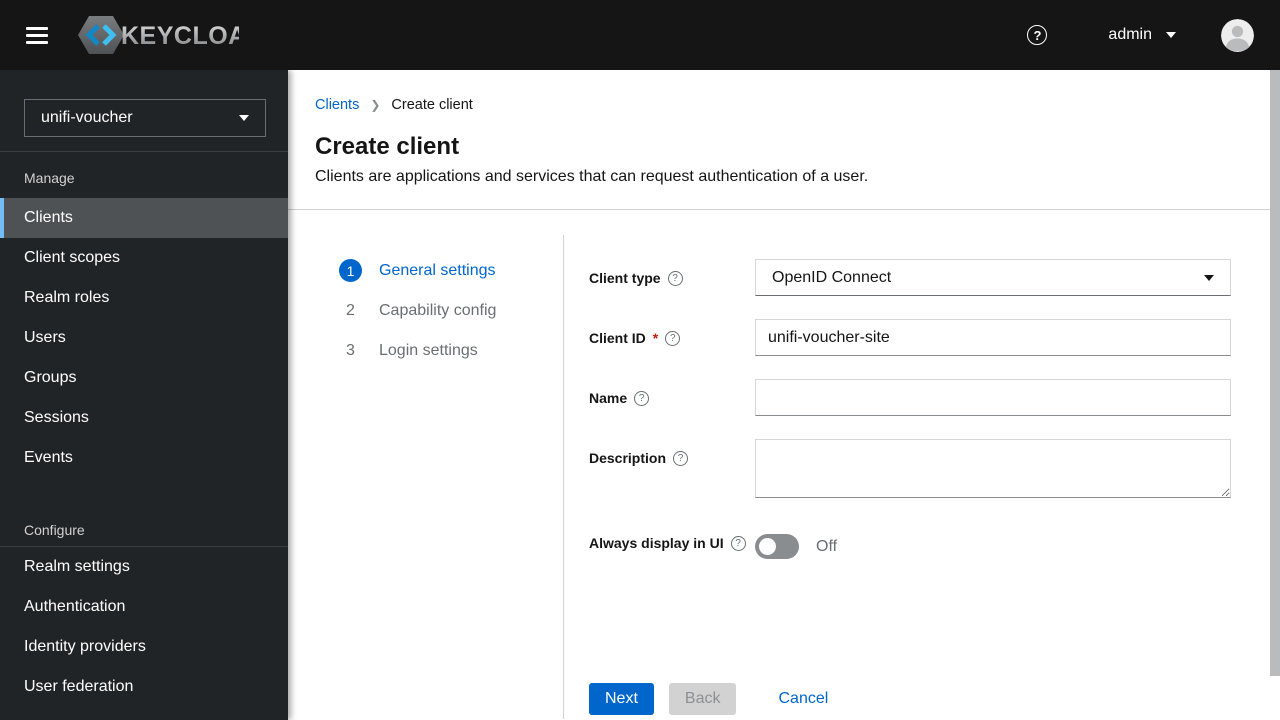  Describe the element at coordinates (827, 546) in the screenshot. I see `toggle-state-label: Off` at that location.